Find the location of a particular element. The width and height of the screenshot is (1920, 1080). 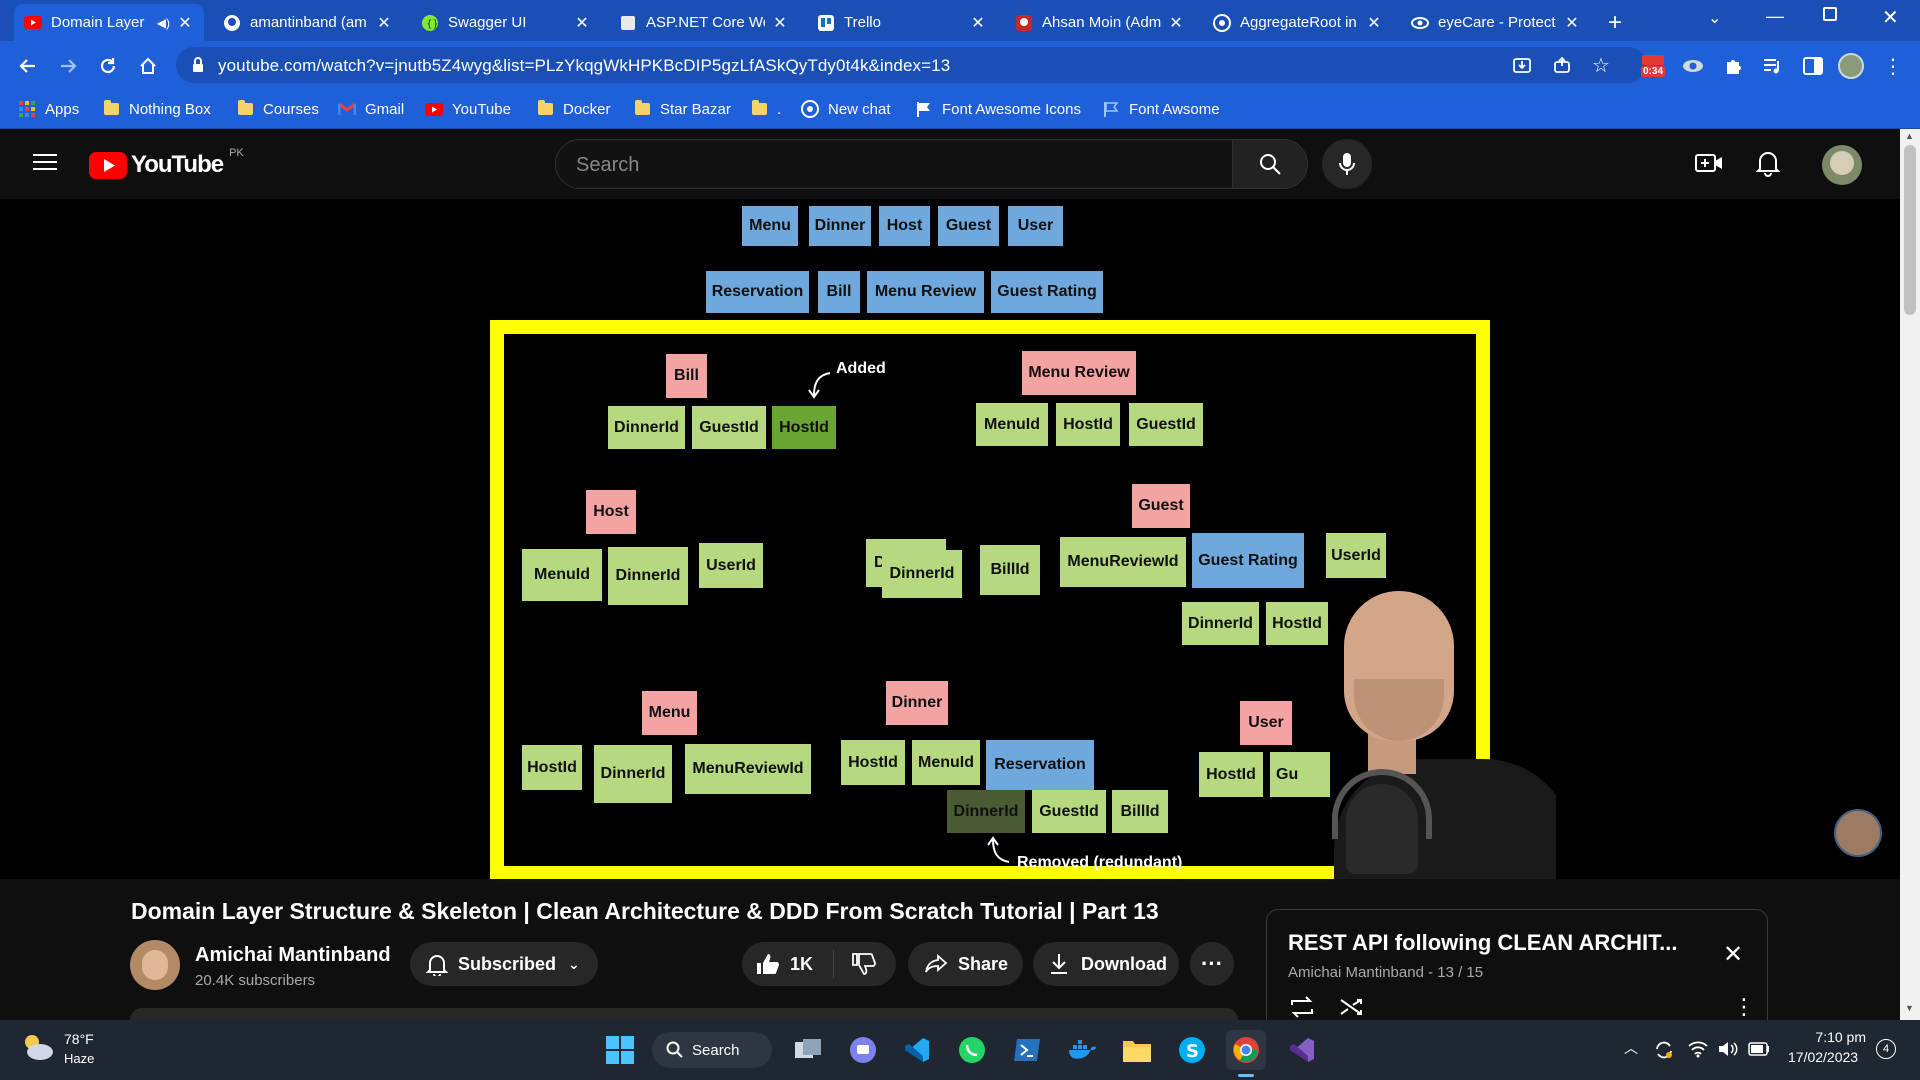

page-scrollbar: ▲ ▼ is located at coordinates (1910, 574).